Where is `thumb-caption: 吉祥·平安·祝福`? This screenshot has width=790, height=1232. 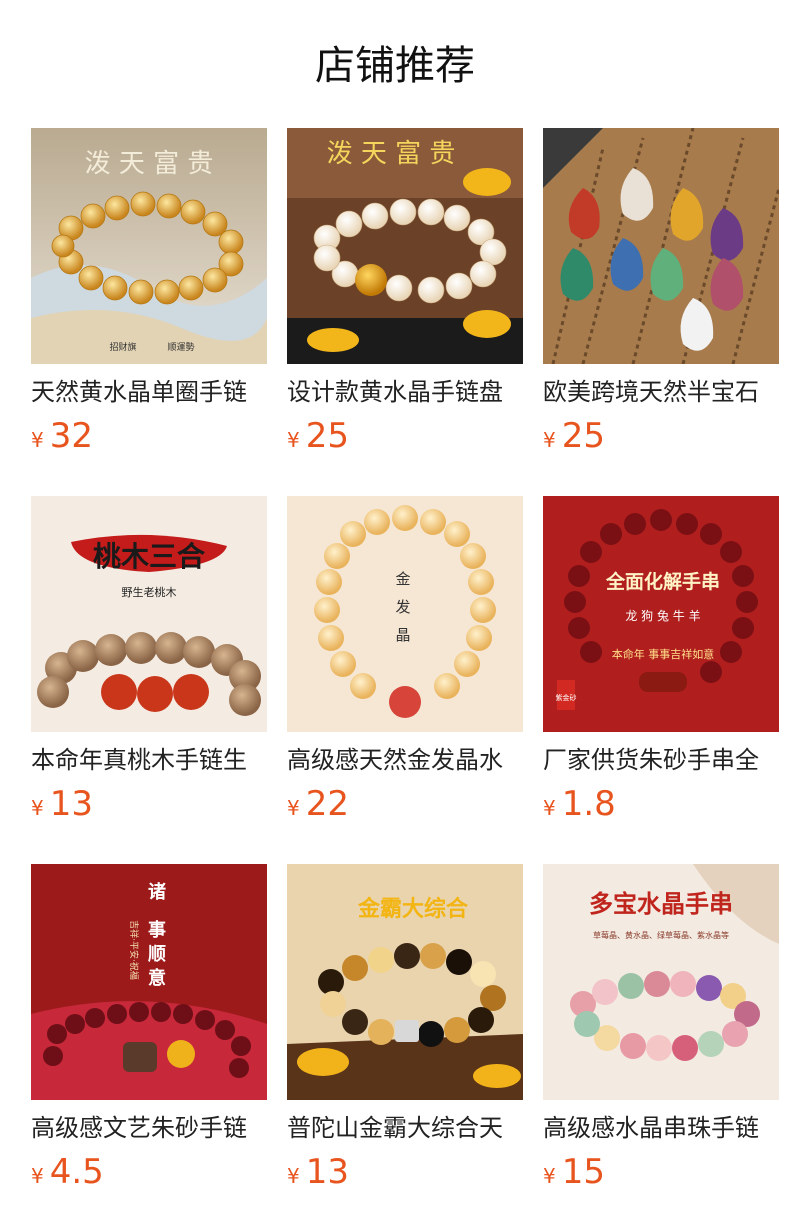
thumb-caption: 吉祥·平安·祝福 is located at coordinates (134, 950).